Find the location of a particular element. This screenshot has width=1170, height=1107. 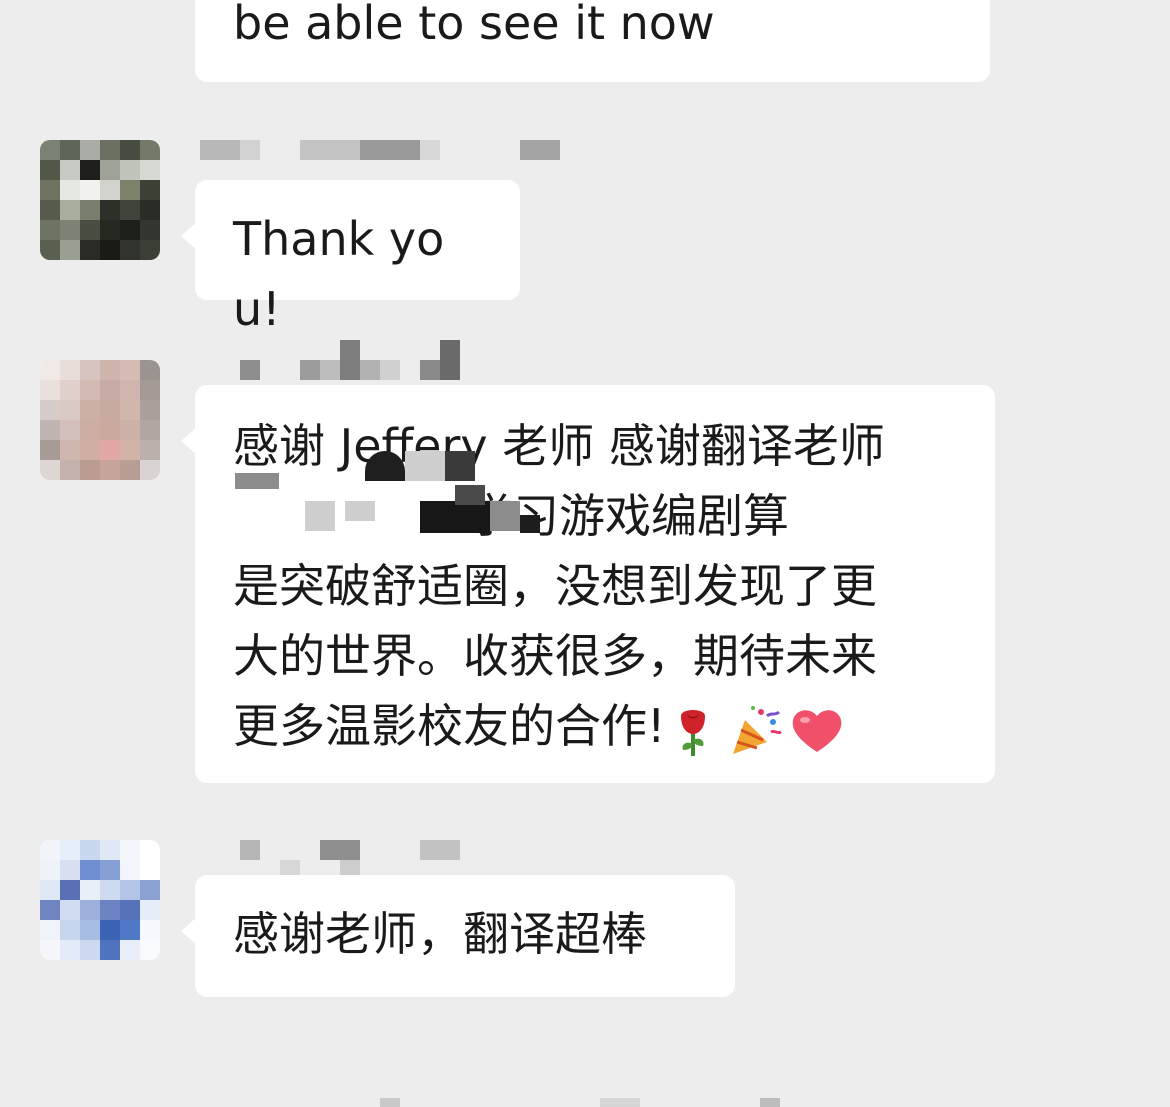

message-line: 学习游戏编剧算 is located at coordinates (627, 516).